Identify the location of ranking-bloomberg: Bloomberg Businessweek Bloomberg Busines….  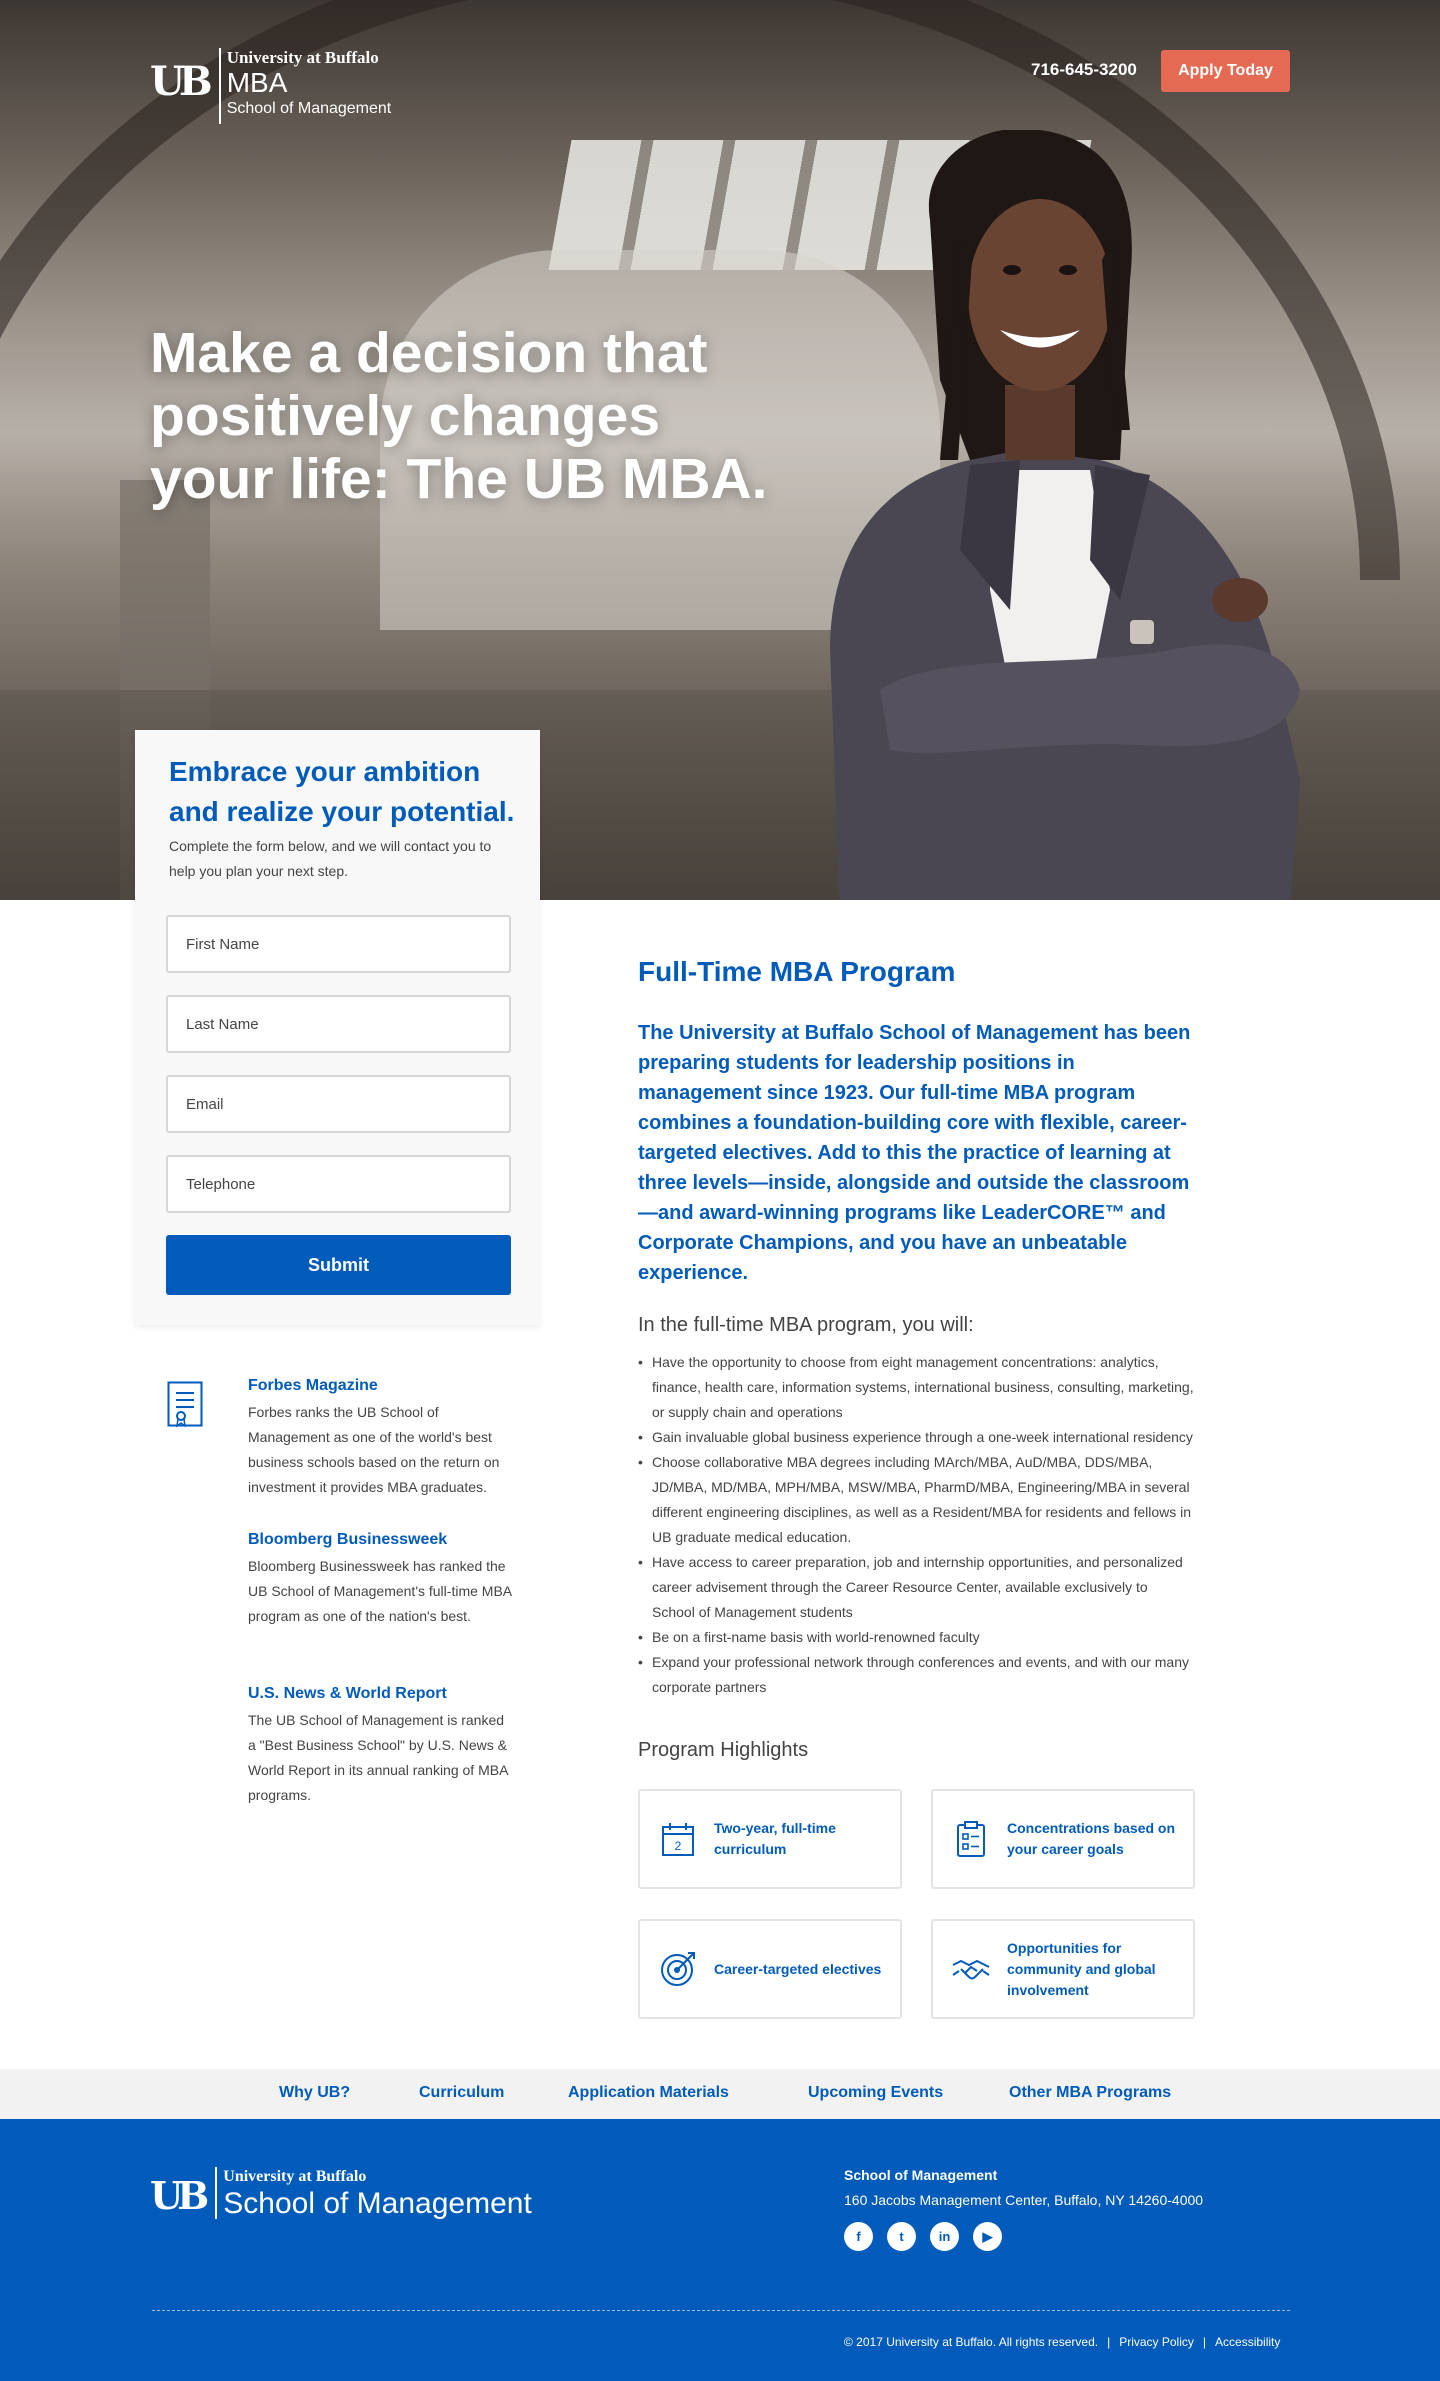
(380, 1578).